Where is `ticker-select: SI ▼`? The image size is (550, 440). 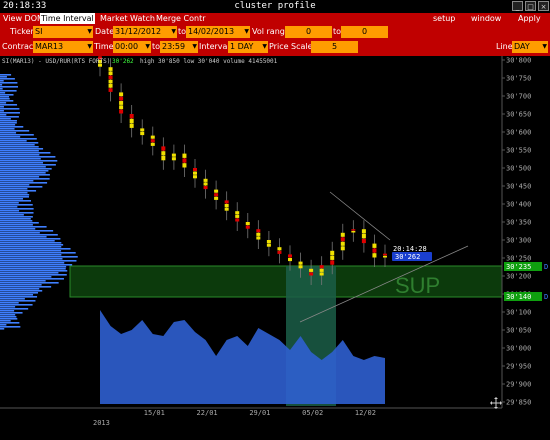 ticker-select: SI ▼ is located at coordinates (63, 32).